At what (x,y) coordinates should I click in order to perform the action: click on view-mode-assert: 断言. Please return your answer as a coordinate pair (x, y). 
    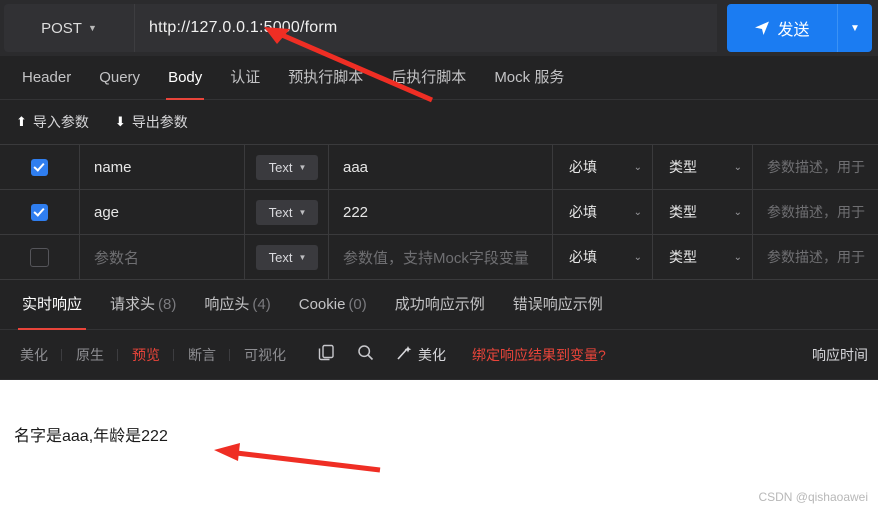
    Looking at the image, I should click on (202, 355).